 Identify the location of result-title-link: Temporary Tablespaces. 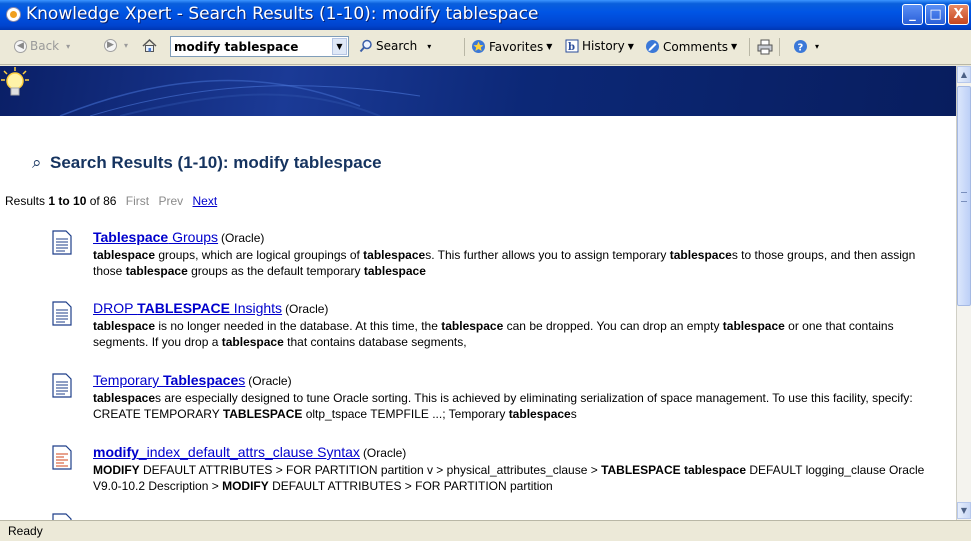
(169, 380).